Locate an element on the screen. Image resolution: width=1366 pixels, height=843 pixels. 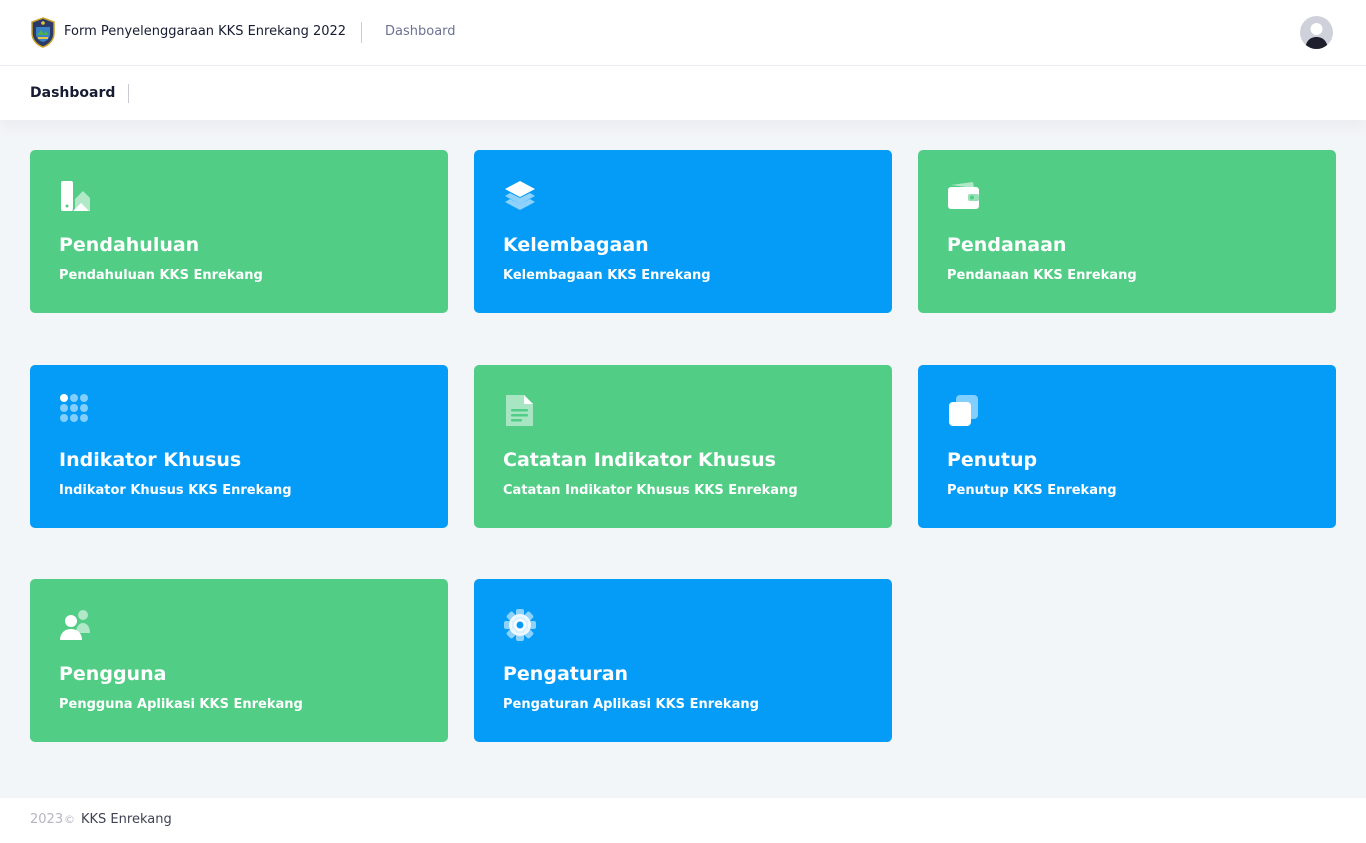
page-title: Dashboard is located at coordinates (73, 93).